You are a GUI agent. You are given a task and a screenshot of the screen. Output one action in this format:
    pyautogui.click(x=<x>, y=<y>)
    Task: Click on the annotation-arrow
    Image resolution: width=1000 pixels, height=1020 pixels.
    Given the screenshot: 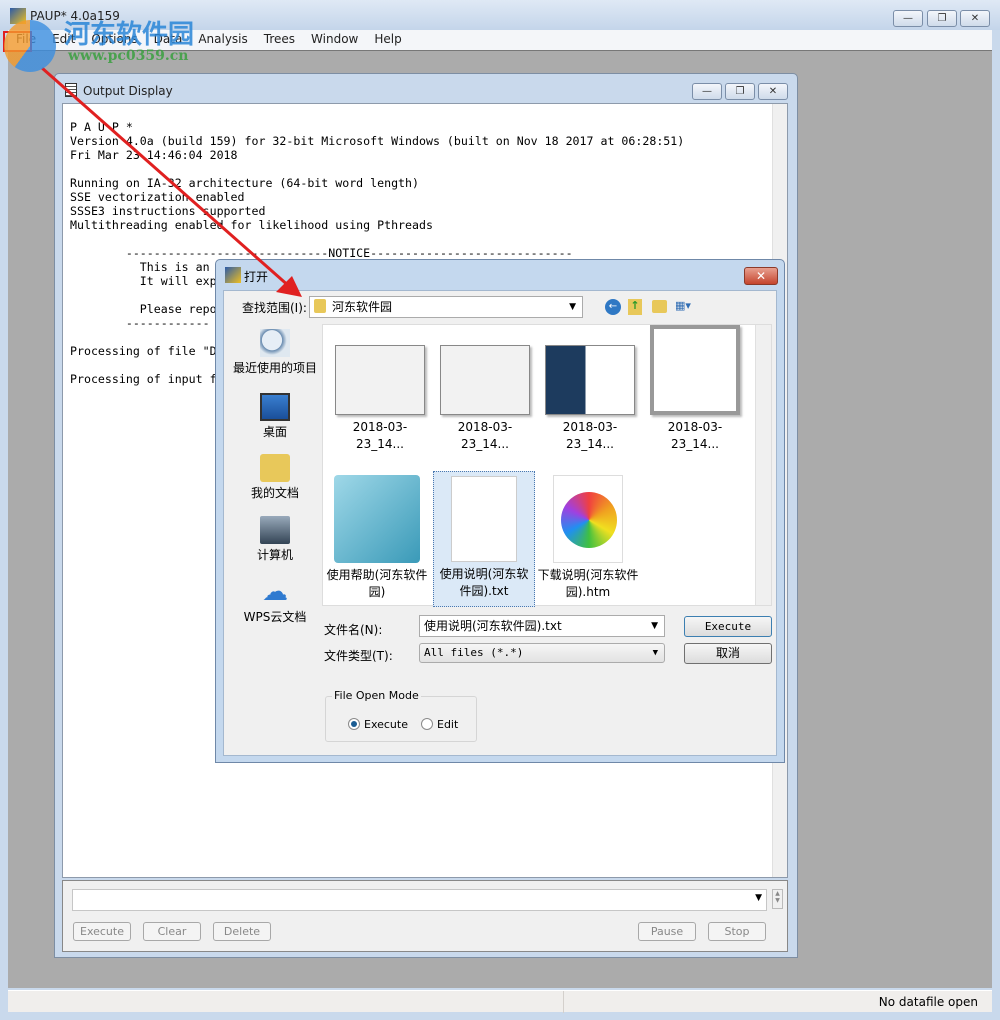 What is the action you would take?
    pyautogui.click(x=166, y=177)
    